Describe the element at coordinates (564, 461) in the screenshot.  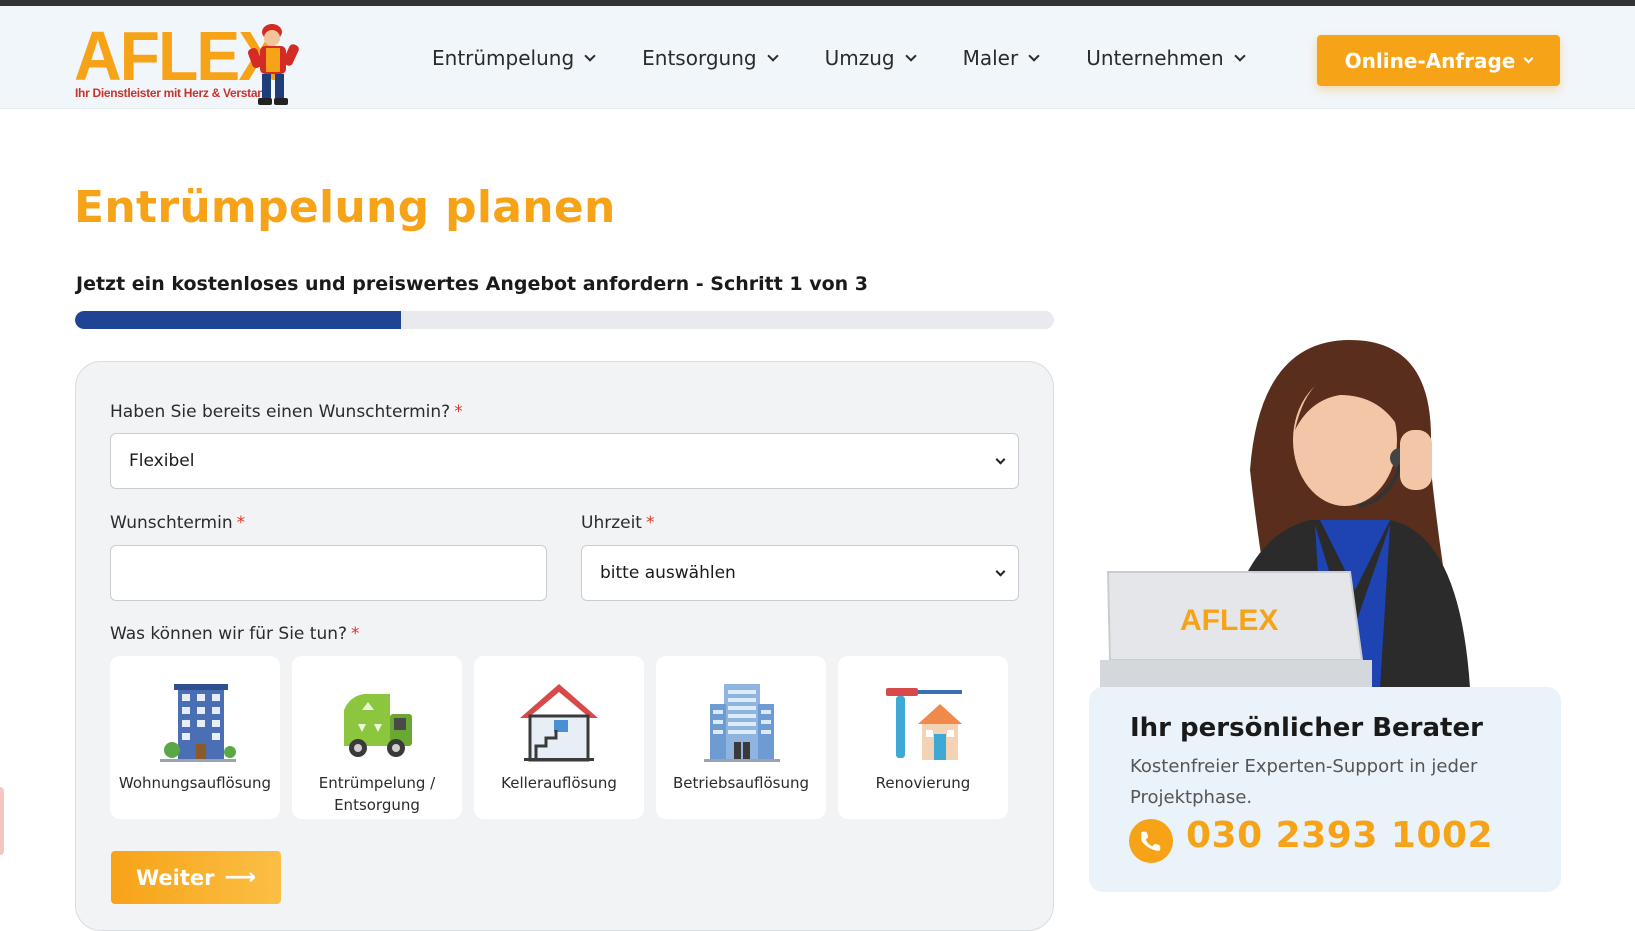
I see `wunschtermin-select: Flexibel` at that location.